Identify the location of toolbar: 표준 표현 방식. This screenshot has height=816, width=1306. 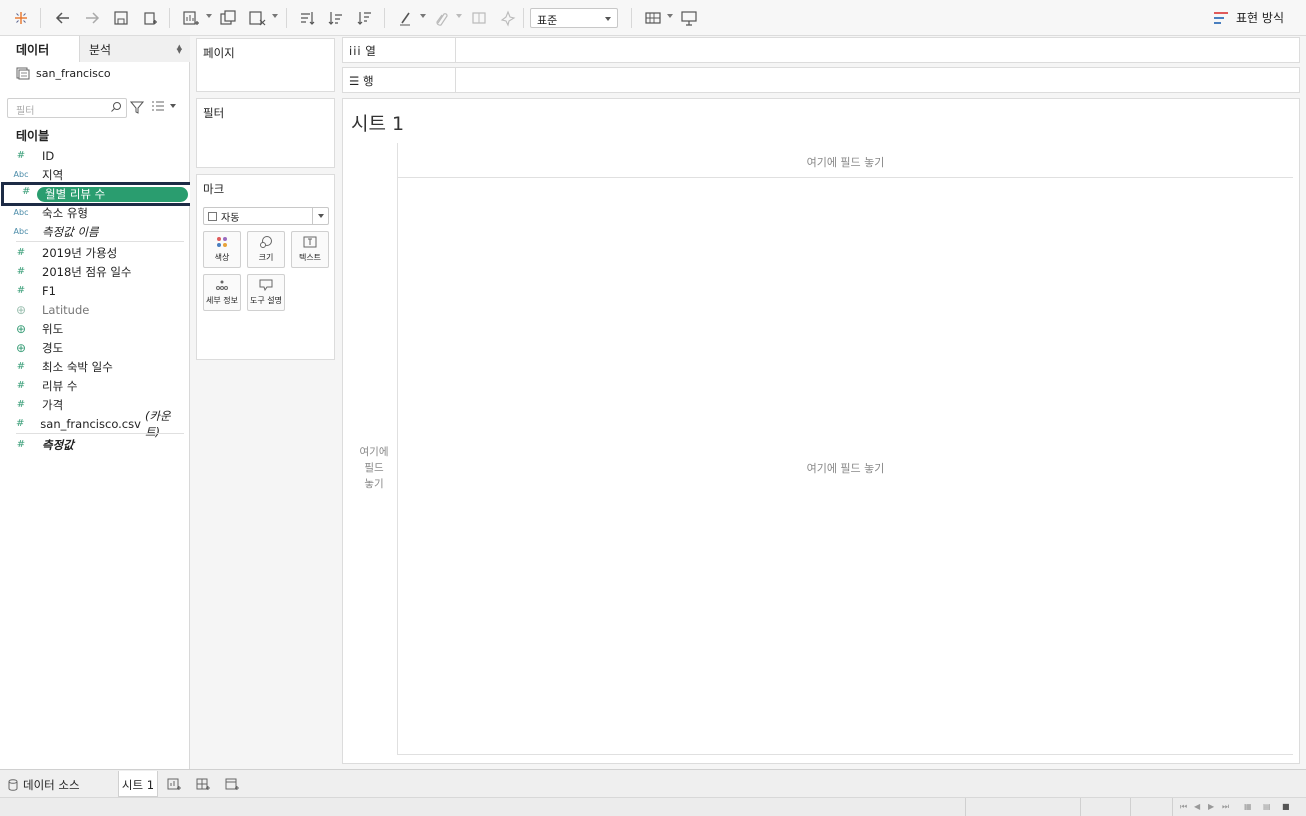
(653, 18).